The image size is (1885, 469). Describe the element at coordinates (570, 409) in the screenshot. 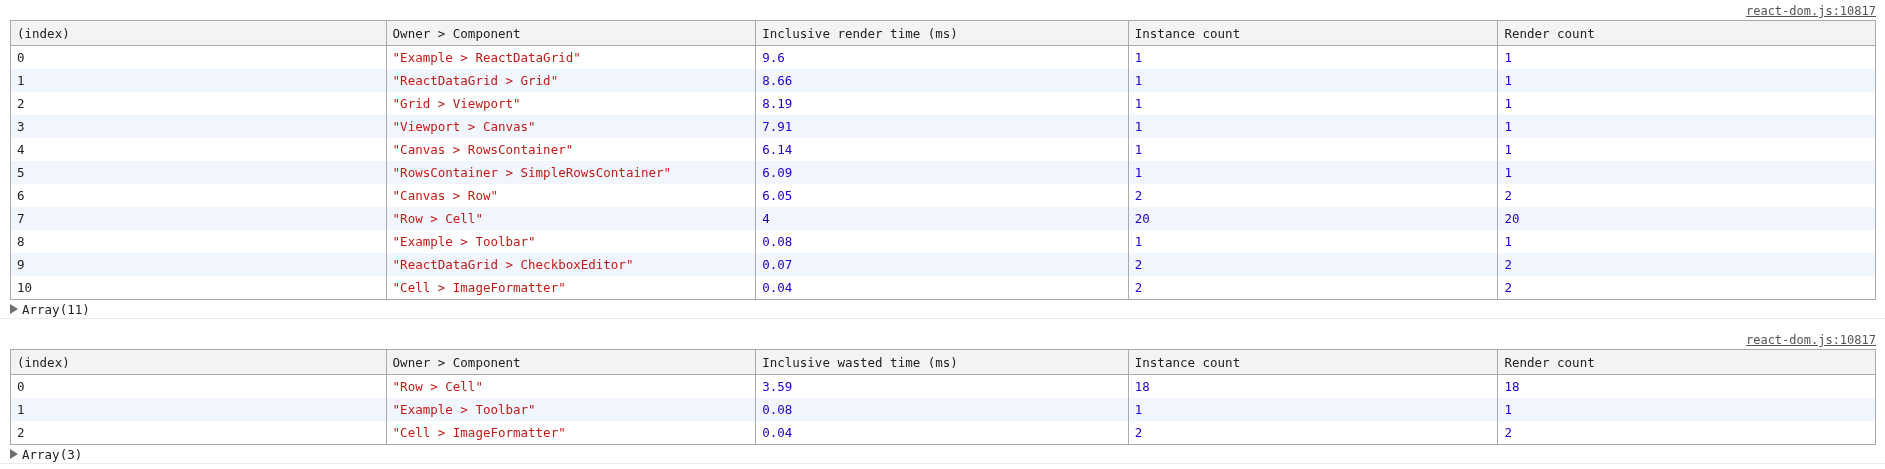

I see `table-cell: "Example > Toolbar"` at that location.